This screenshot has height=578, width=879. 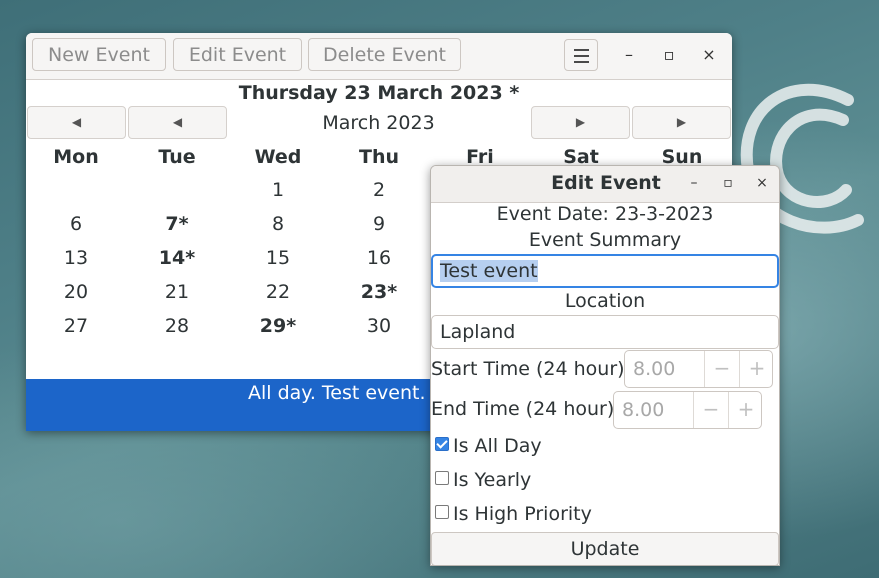 What do you see at coordinates (442, 478) in the screenshot?
I see `yearly-checkbox` at bounding box center [442, 478].